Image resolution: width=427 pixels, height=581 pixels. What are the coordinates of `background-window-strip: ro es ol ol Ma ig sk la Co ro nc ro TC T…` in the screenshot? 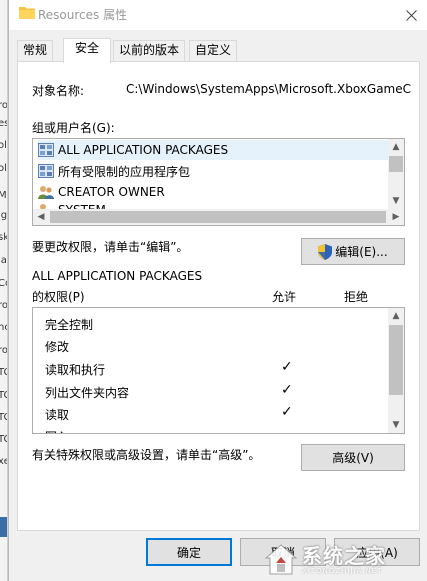 It's located at (4, 290).